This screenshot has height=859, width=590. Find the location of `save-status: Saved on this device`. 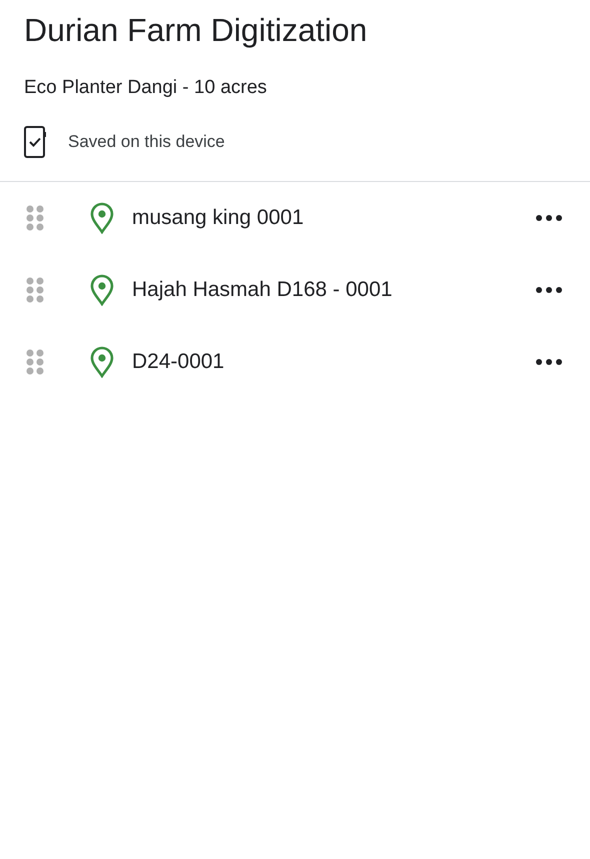

save-status: Saved on this device is located at coordinates (146, 142).